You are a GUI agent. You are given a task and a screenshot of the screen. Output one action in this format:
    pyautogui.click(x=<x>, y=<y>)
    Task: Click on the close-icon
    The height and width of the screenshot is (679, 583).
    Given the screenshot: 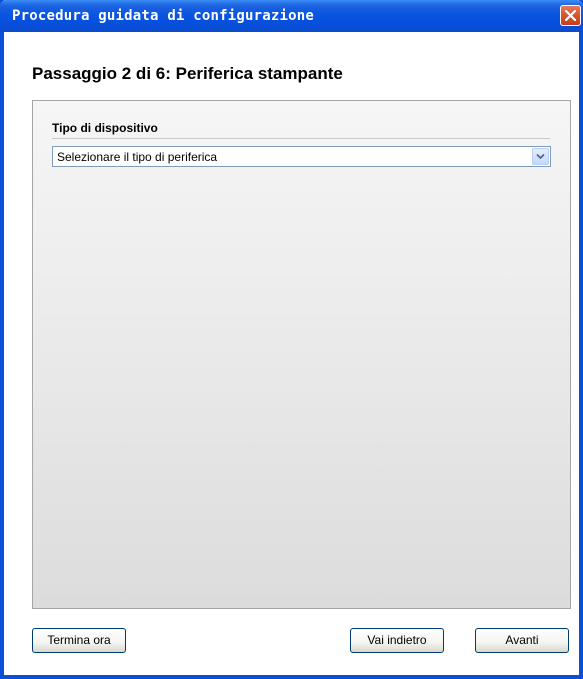 What is the action you would take?
    pyautogui.click(x=570, y=15)
    